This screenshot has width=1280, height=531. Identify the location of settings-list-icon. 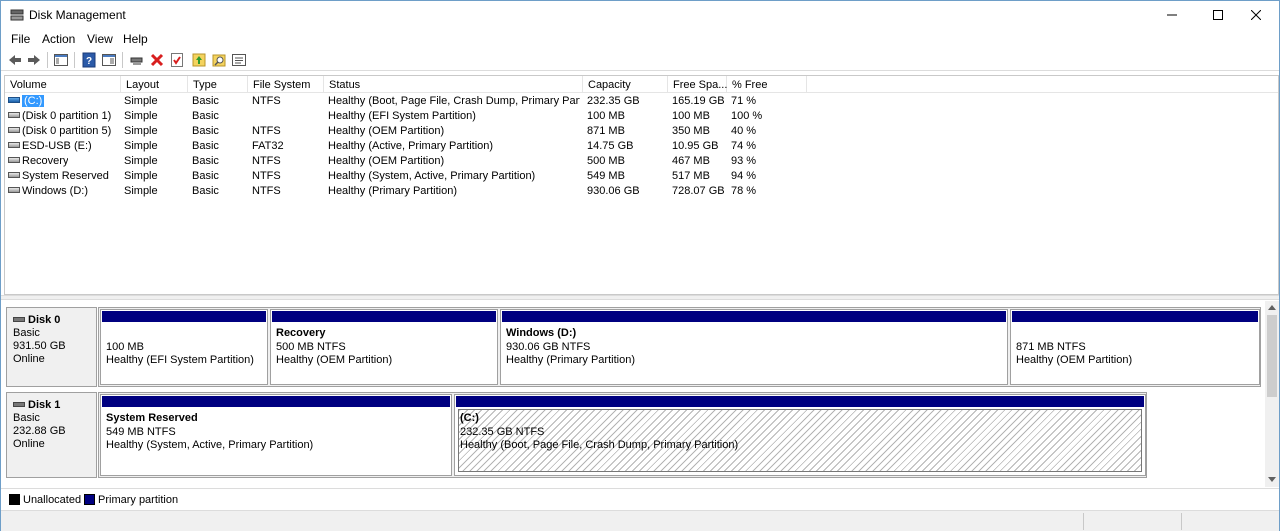
(239, 60).